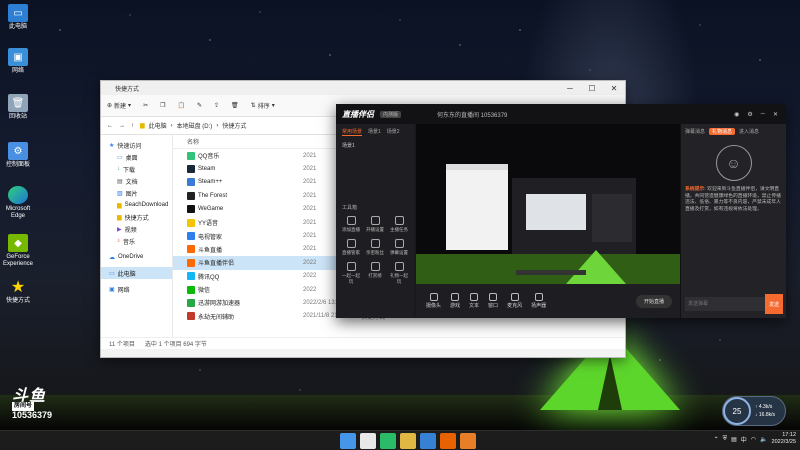 The image size is (800, 450). Describe the element at coordinates (199, 105) in the screenshot. I see `rename-icon: ✎` at that location.